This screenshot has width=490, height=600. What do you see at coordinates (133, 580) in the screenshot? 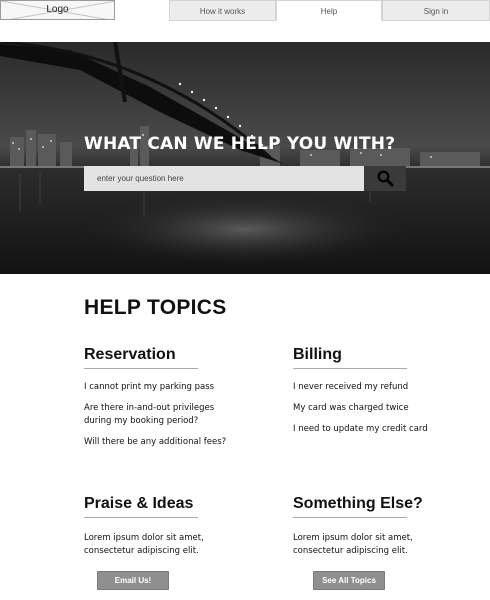
I see `email-us-button: Email Us!` at bounding box center [133, 580].